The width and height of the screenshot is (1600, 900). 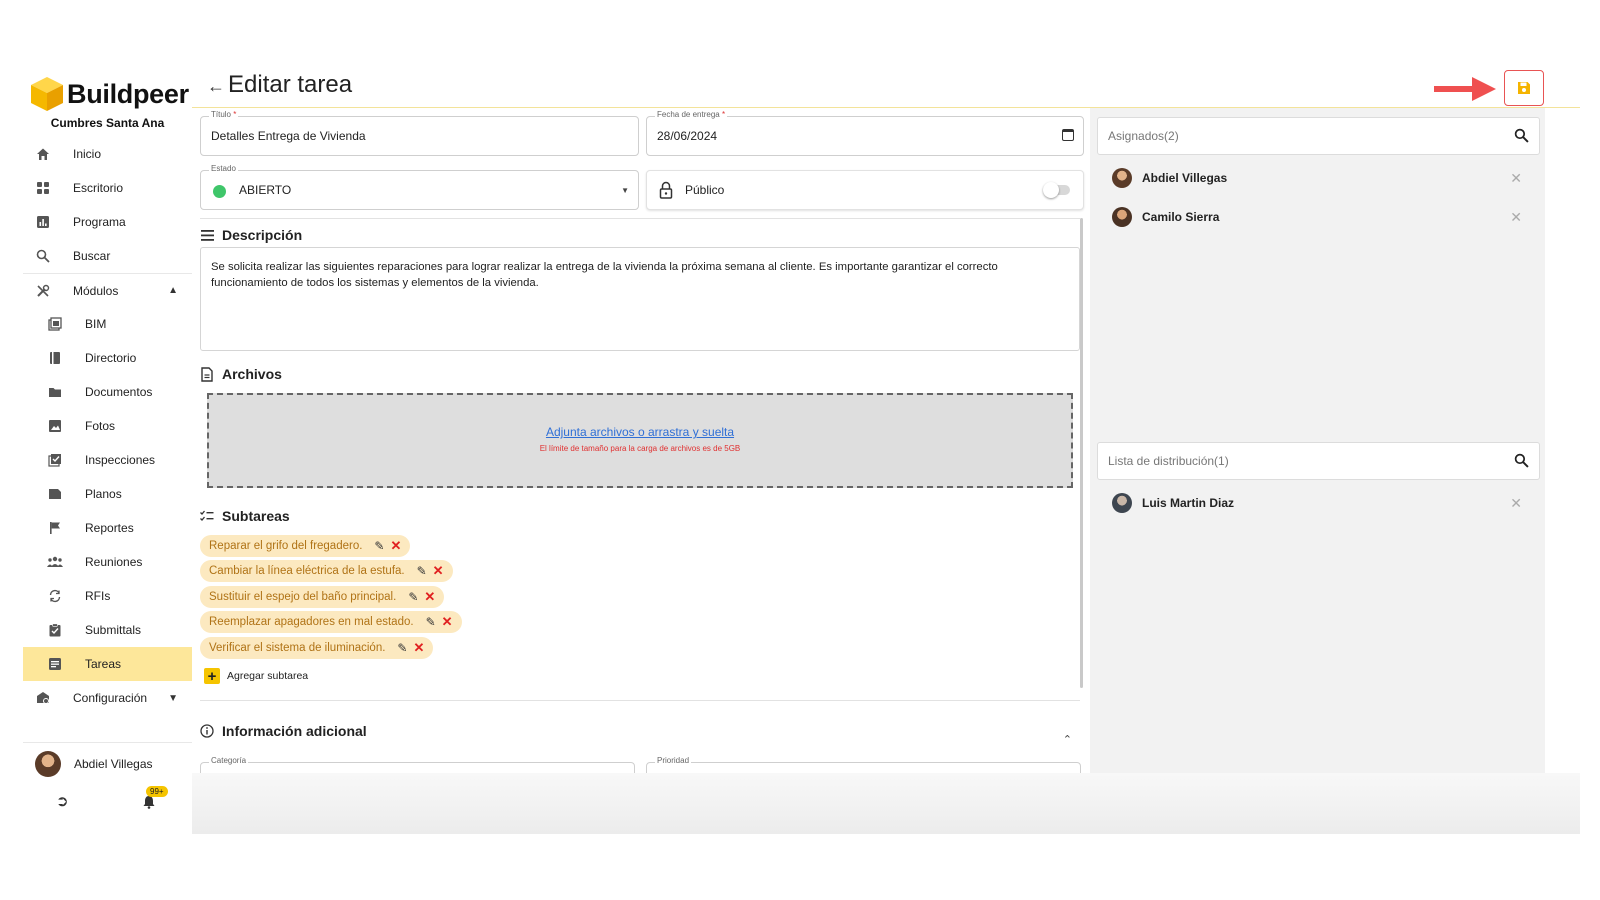 I want to click on page-title: Editar tarea, so click(x=290, y=84).